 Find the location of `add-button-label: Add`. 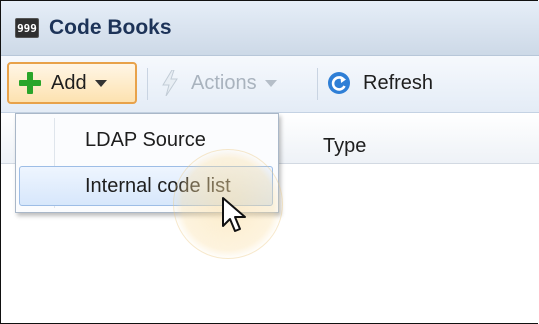

add-button-label: Add is located at coordinates (69, 82).